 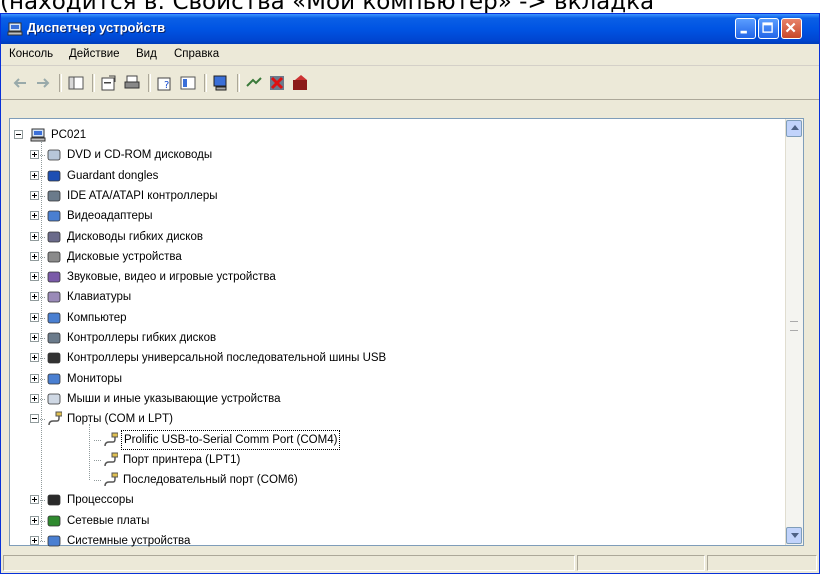 What do you see at coordinates (174, 398) in the screenshot?
I see `tree-item-label: Мыши и иные указывающие устройства` at bounding box center [174, 398].